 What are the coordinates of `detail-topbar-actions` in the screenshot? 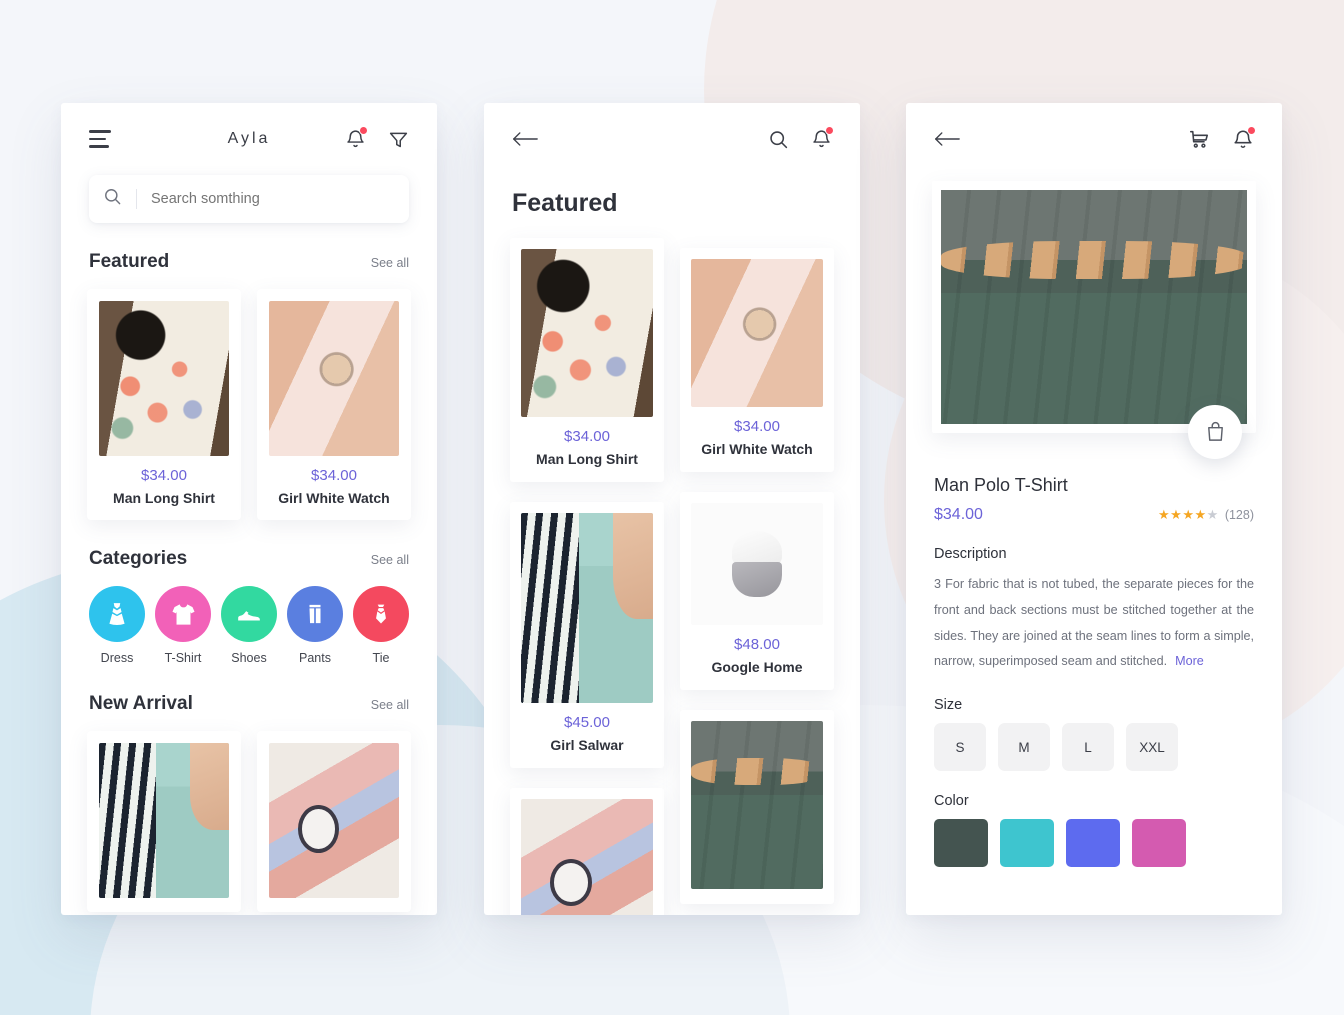 It's located at (1222, 138).